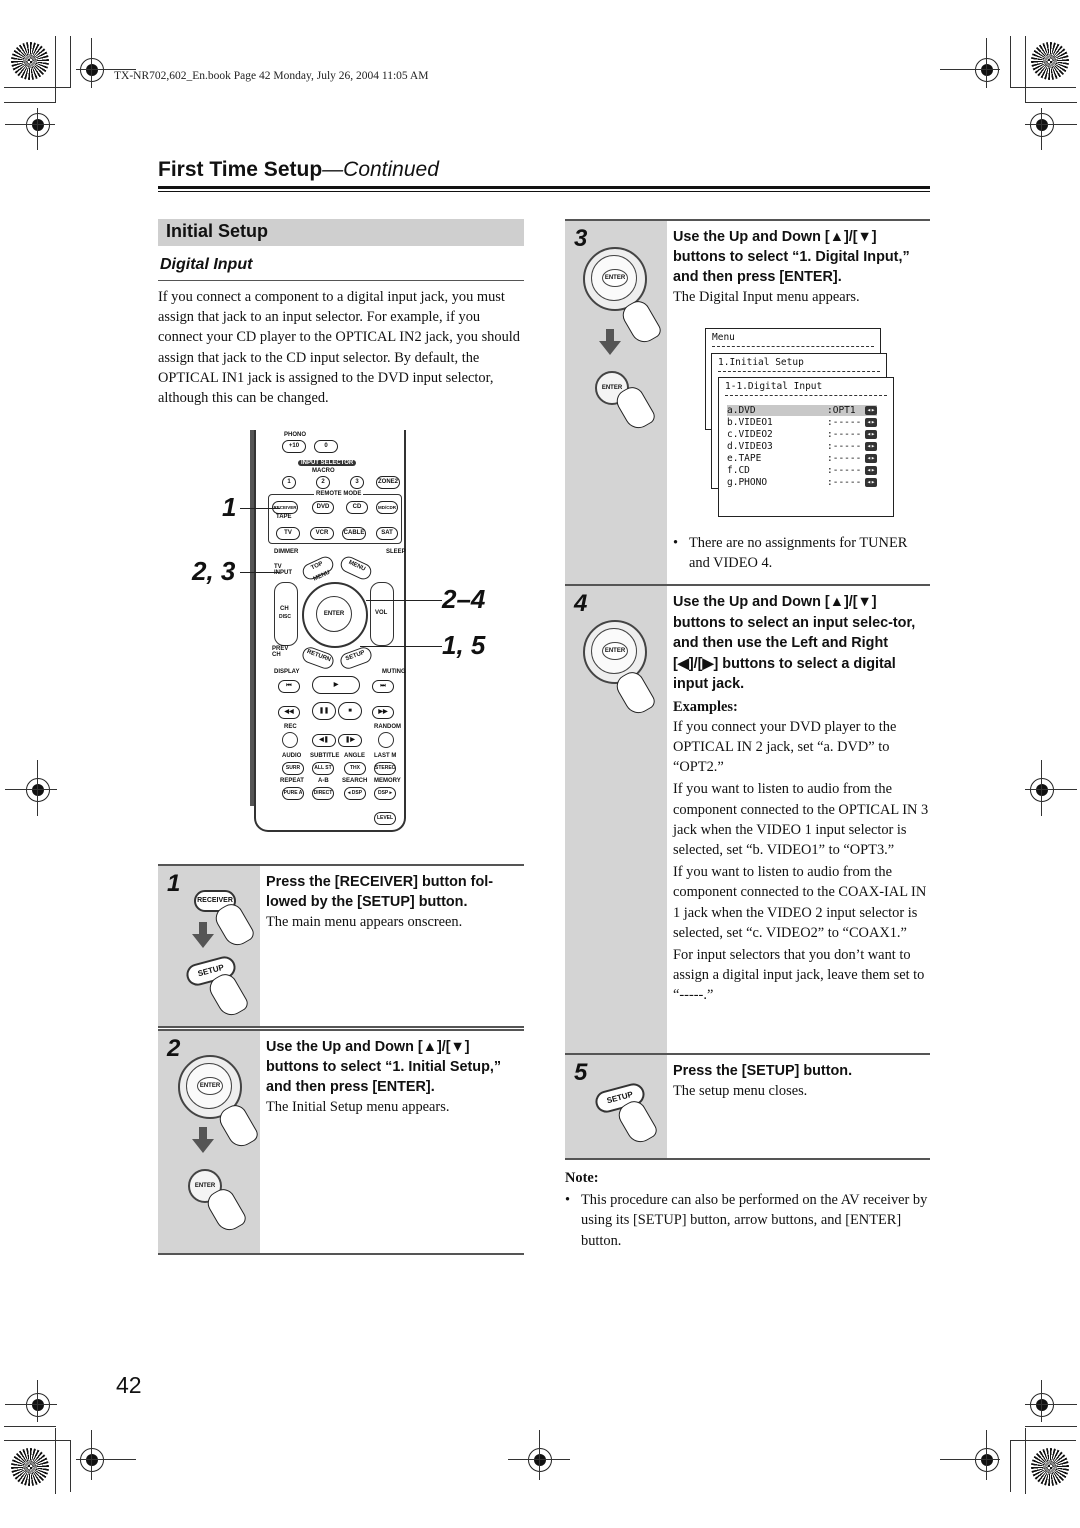 This screenshot has width=1080, height=1528. I want to click on macro-1-button: 1, so click(289, 482).